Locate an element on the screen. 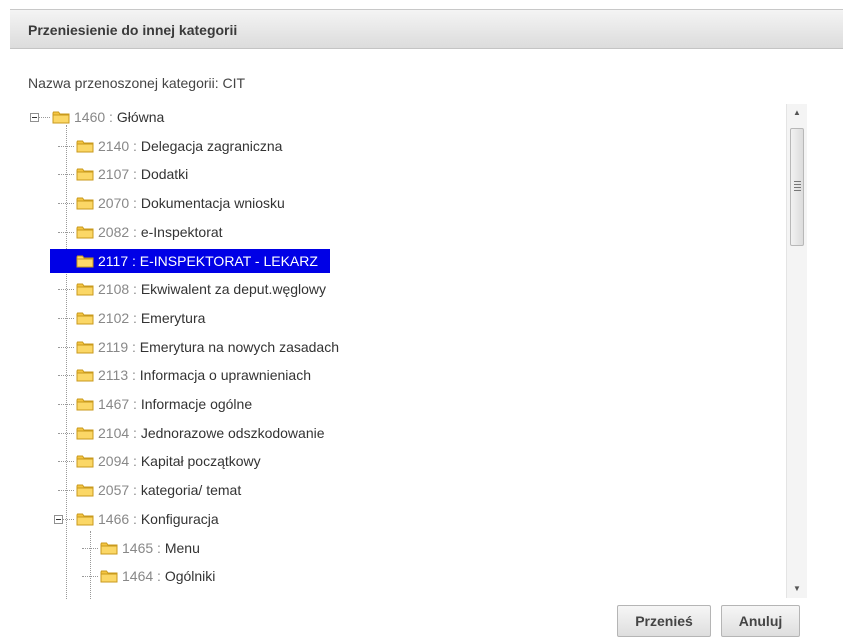 This screenshot has height=637, width=843. category-name: Informacje ogólne is located at coordinates (196, 404).